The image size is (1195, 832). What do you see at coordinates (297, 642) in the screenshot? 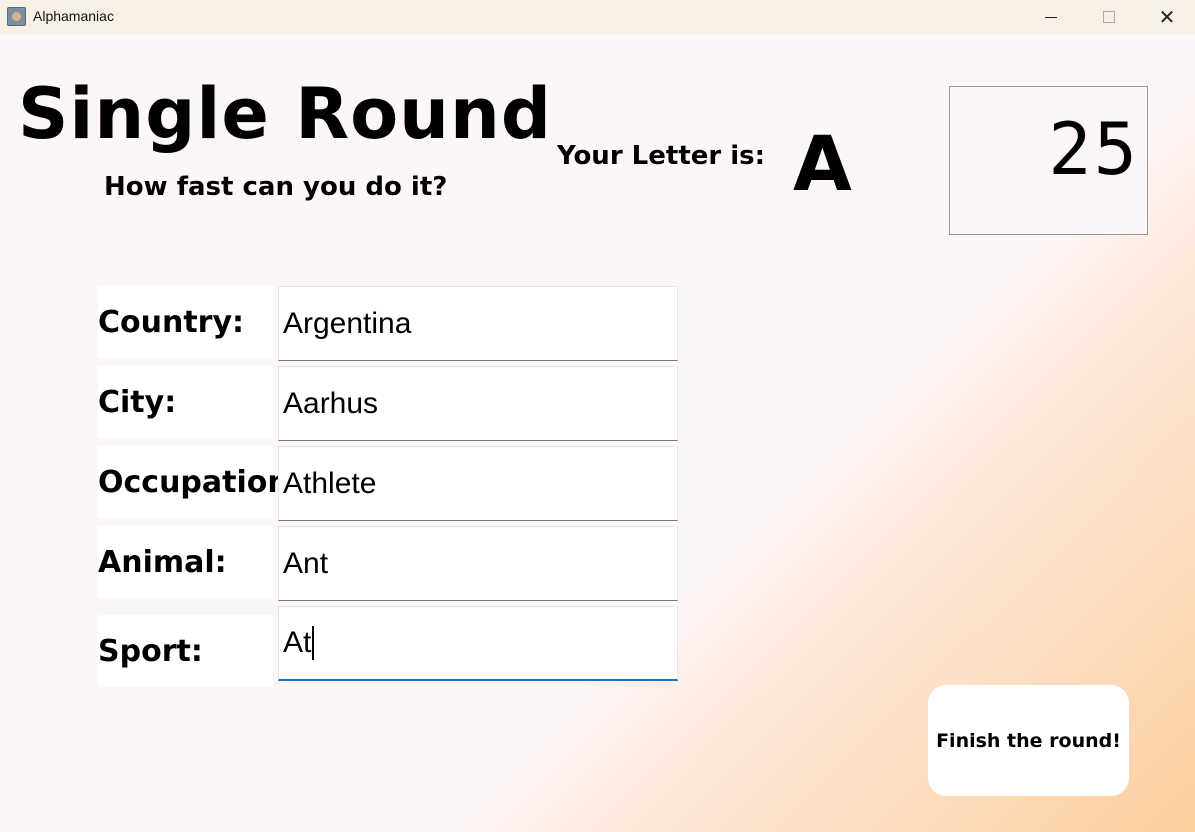
I see `sport-input-value: At` at bounding box center [297, 642].